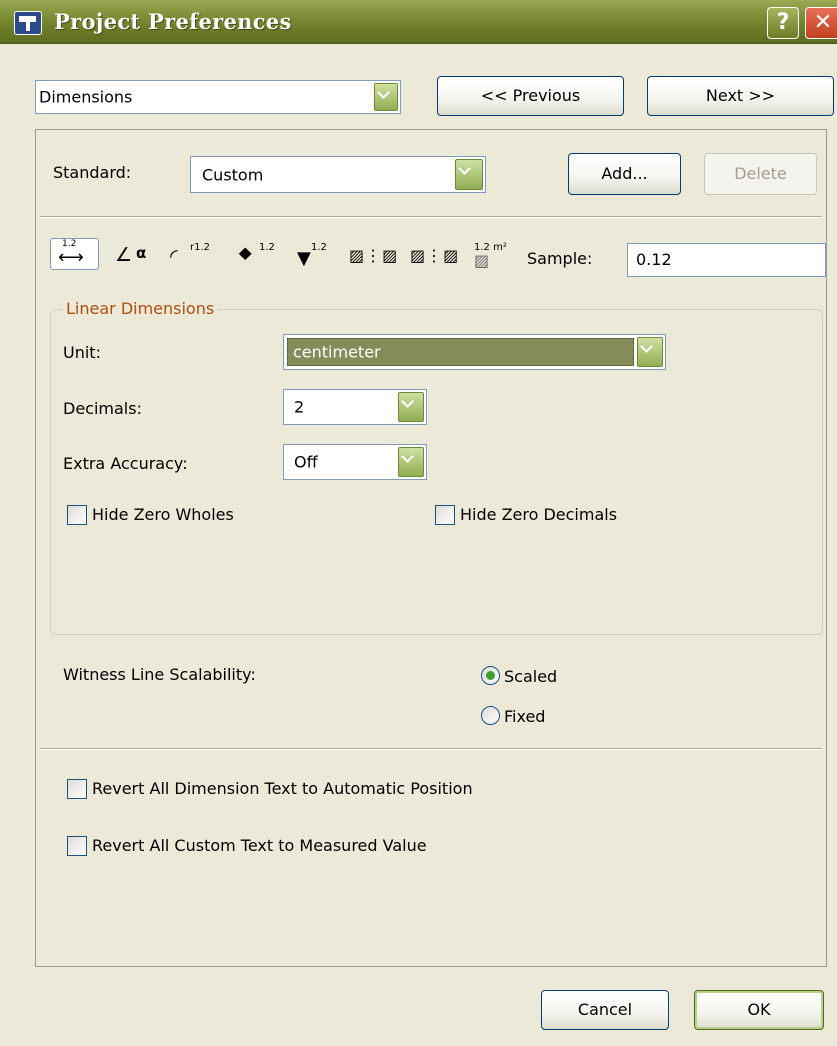 The width and height of the screenshot is (837, 1046). What do you see at coordinates (218, 97) in the screenshot?
I see `section-select: Dimensions` at bounding box center [218, 97].